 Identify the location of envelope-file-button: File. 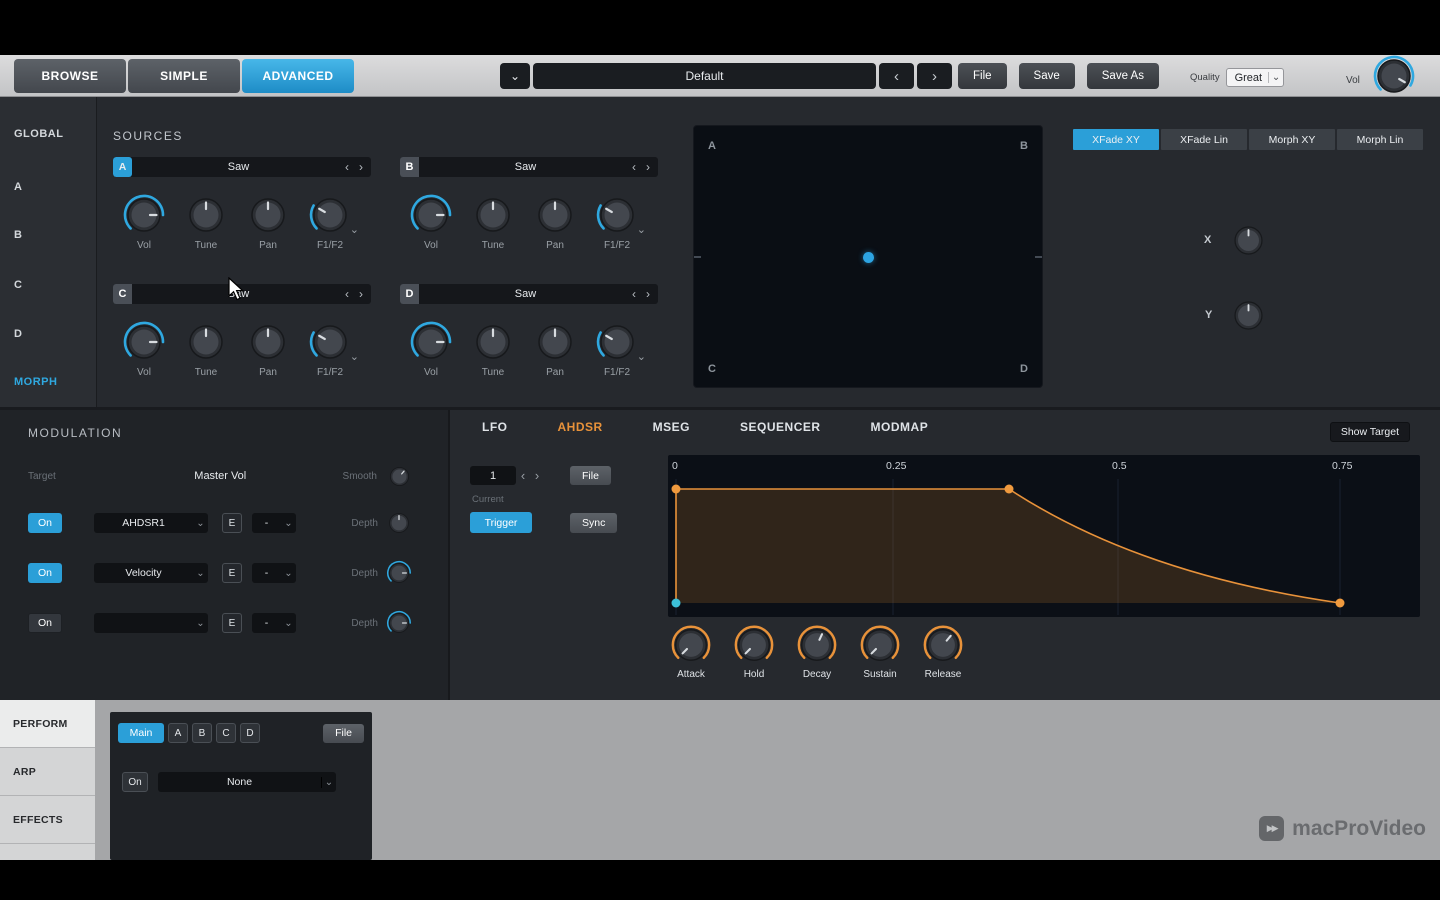
(590, 475).